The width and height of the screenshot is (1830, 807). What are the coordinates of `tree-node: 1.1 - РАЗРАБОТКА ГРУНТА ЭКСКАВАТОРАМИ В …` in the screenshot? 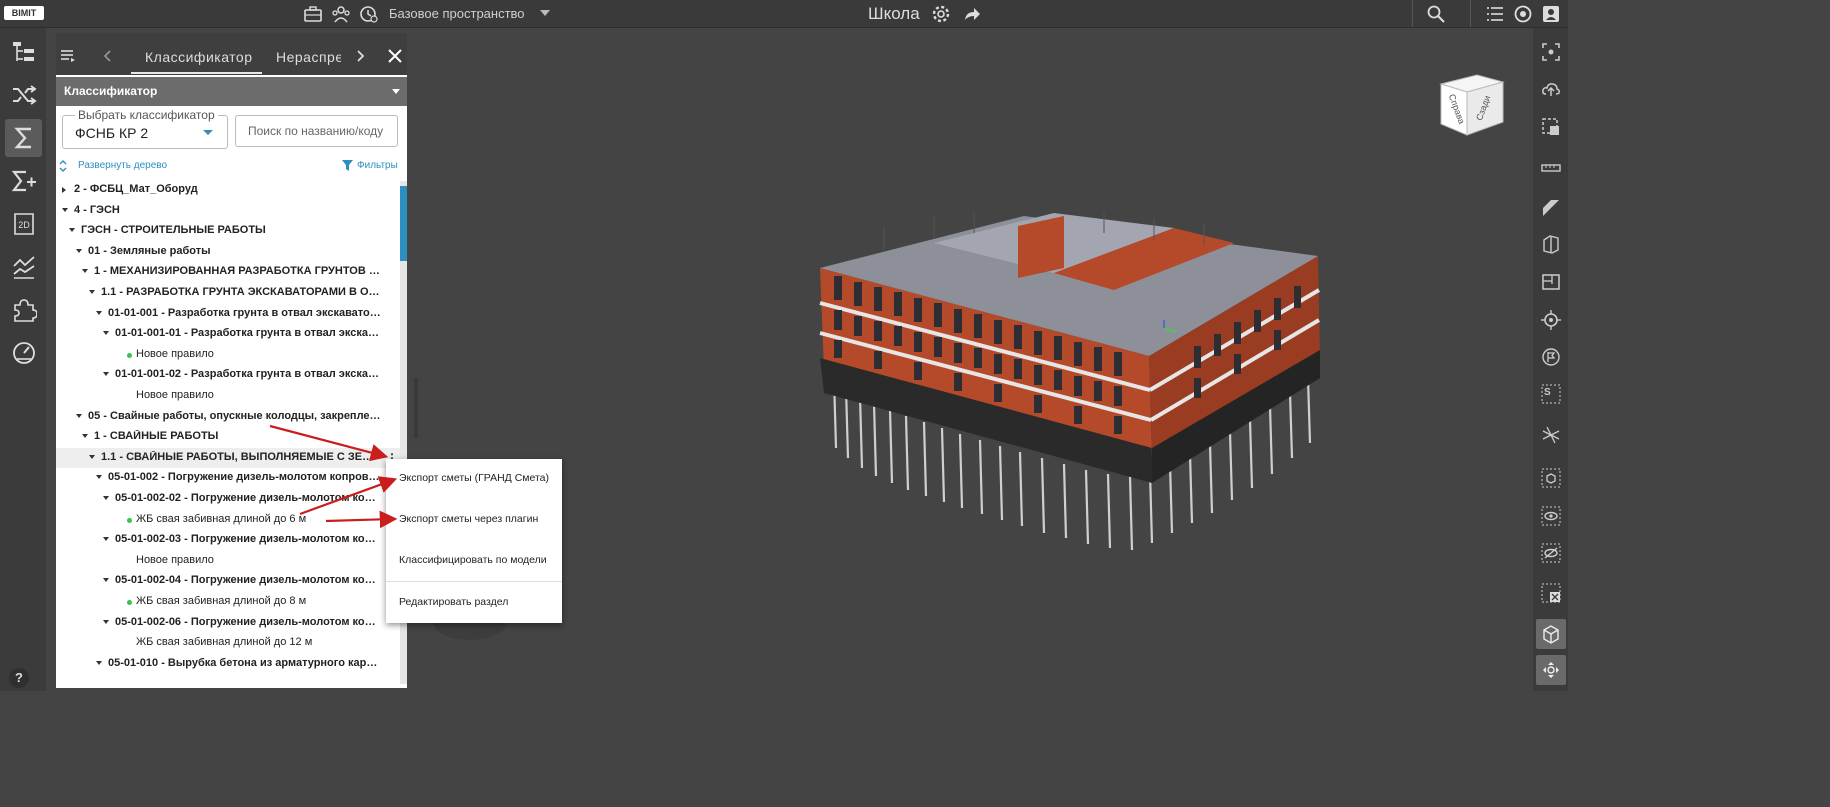 It's located at (228, 293).